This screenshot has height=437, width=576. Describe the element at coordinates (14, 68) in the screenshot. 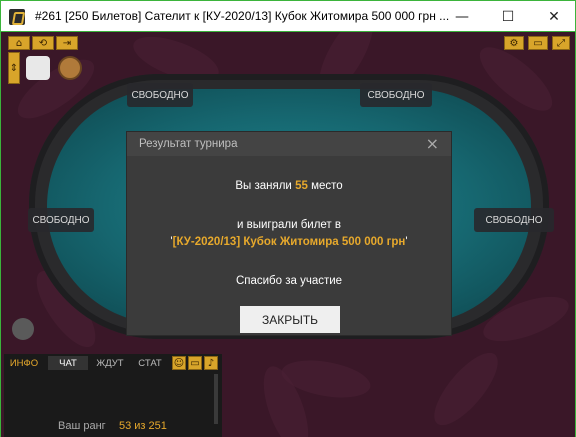

I see `expand-toggle-button: ⇕` at that location.